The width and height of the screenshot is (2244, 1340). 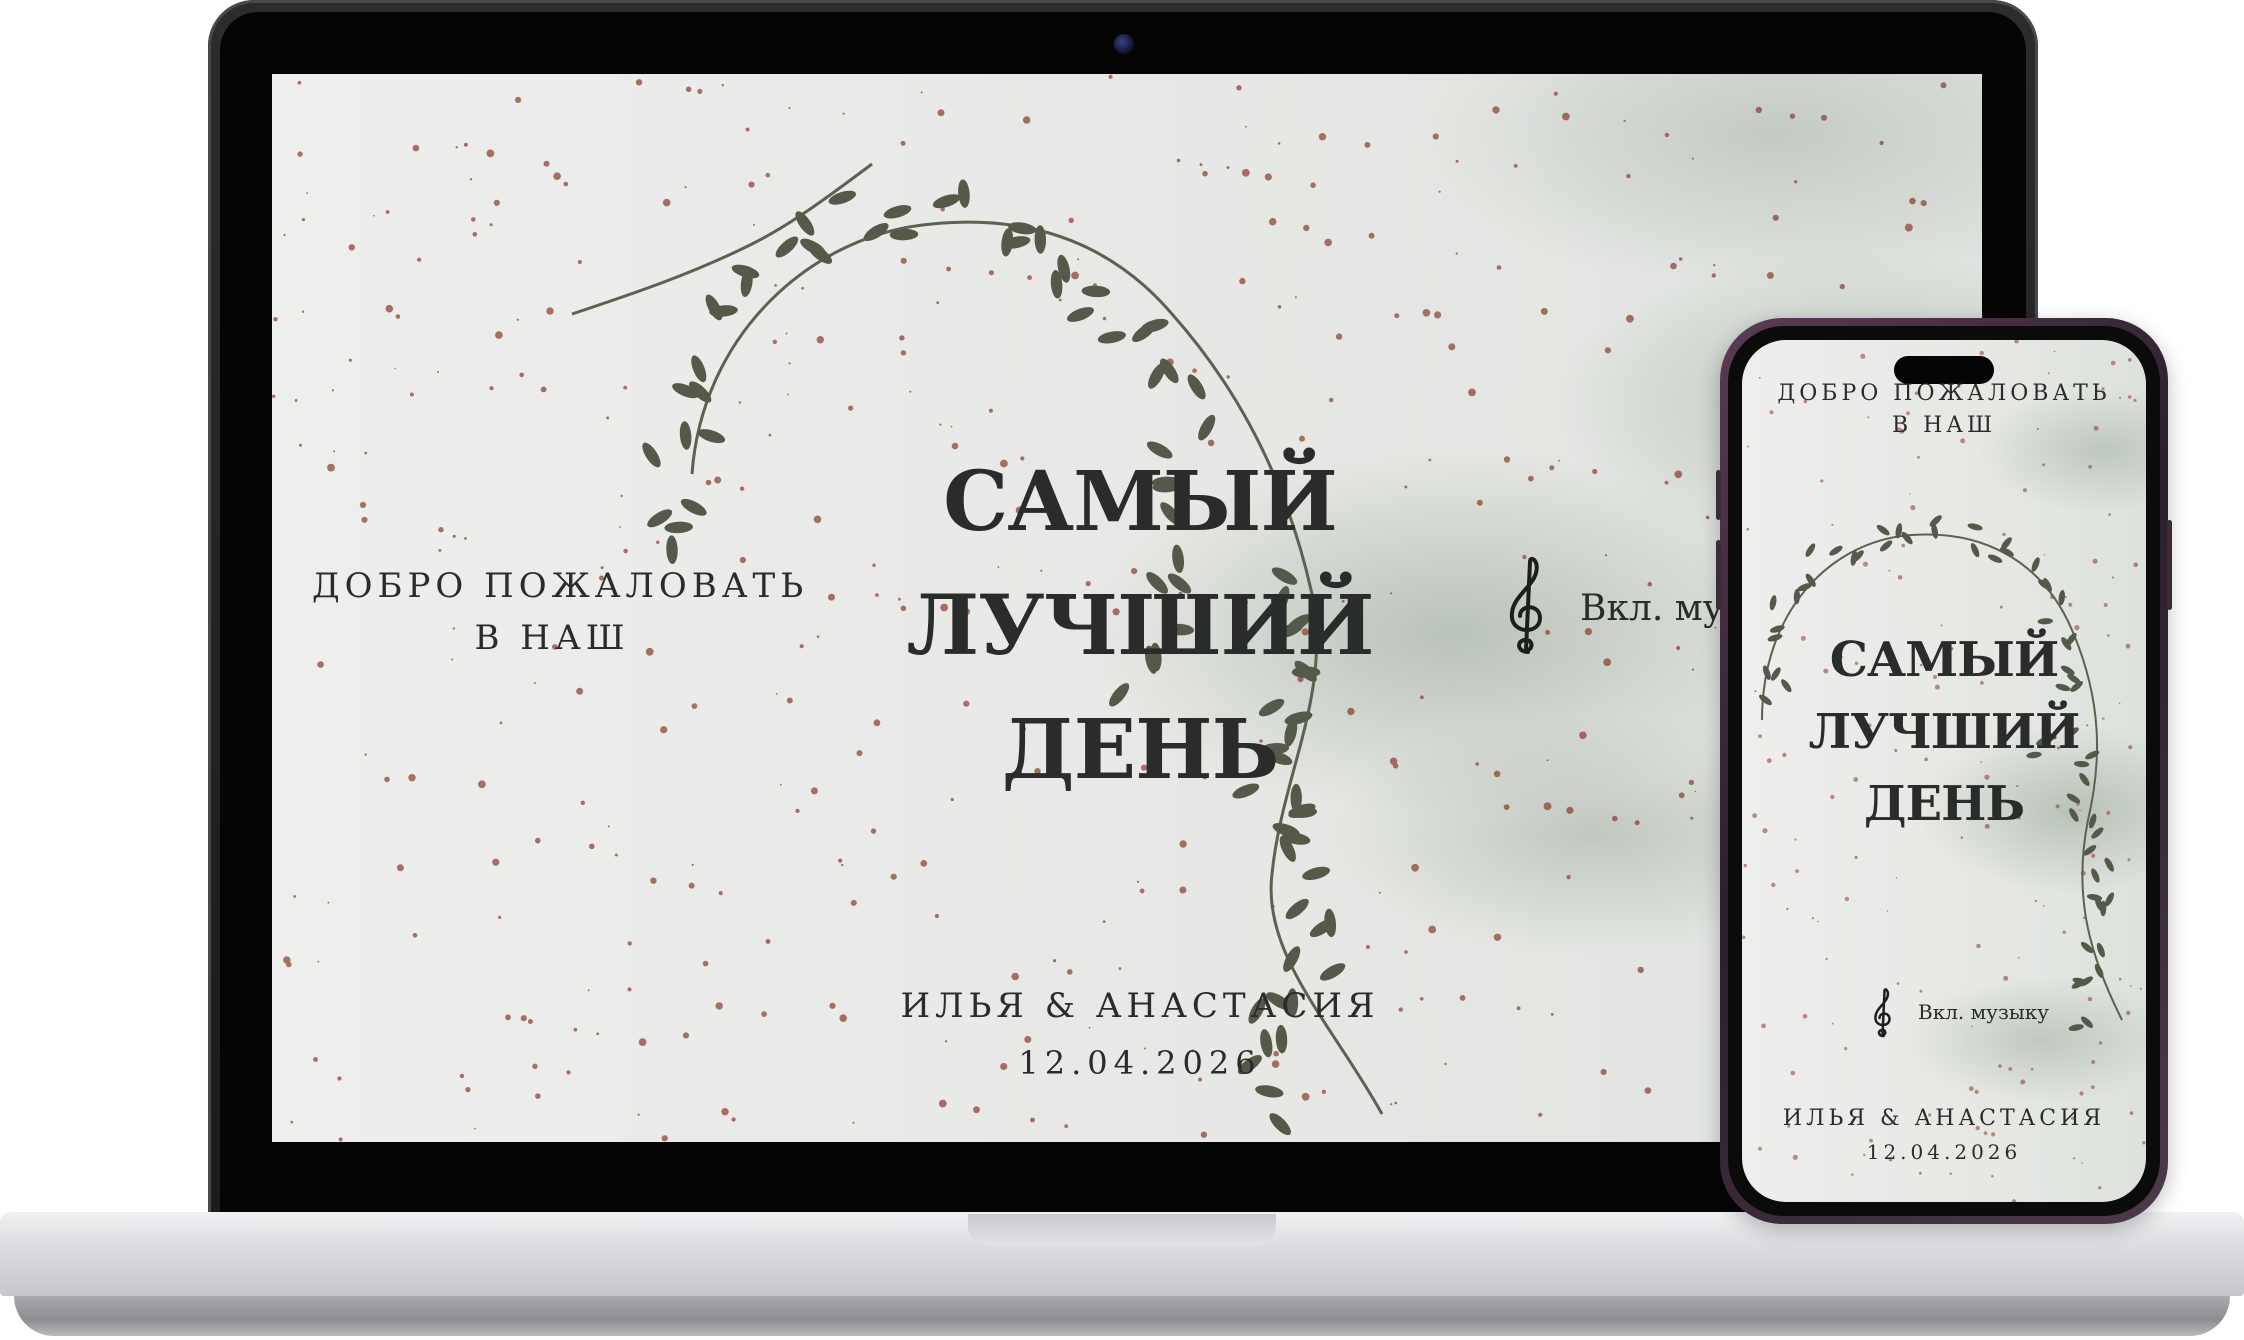 I want to click on desktop-welcome-line1: ДОБРО ПОЖАЛОВАТЬ, so click(x=560, y=586).